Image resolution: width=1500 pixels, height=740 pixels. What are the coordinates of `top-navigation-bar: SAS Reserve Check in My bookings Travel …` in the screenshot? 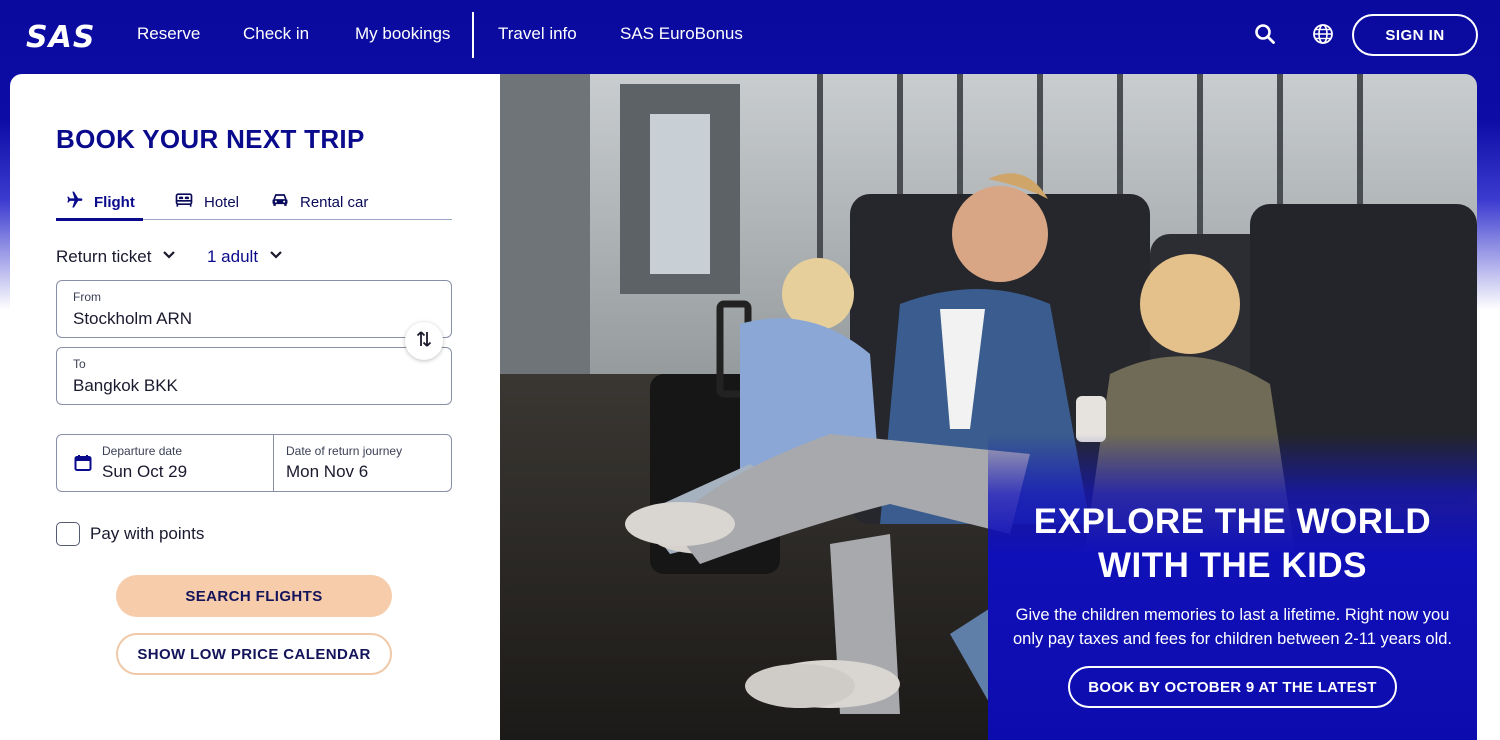 It's located at (750, 36).